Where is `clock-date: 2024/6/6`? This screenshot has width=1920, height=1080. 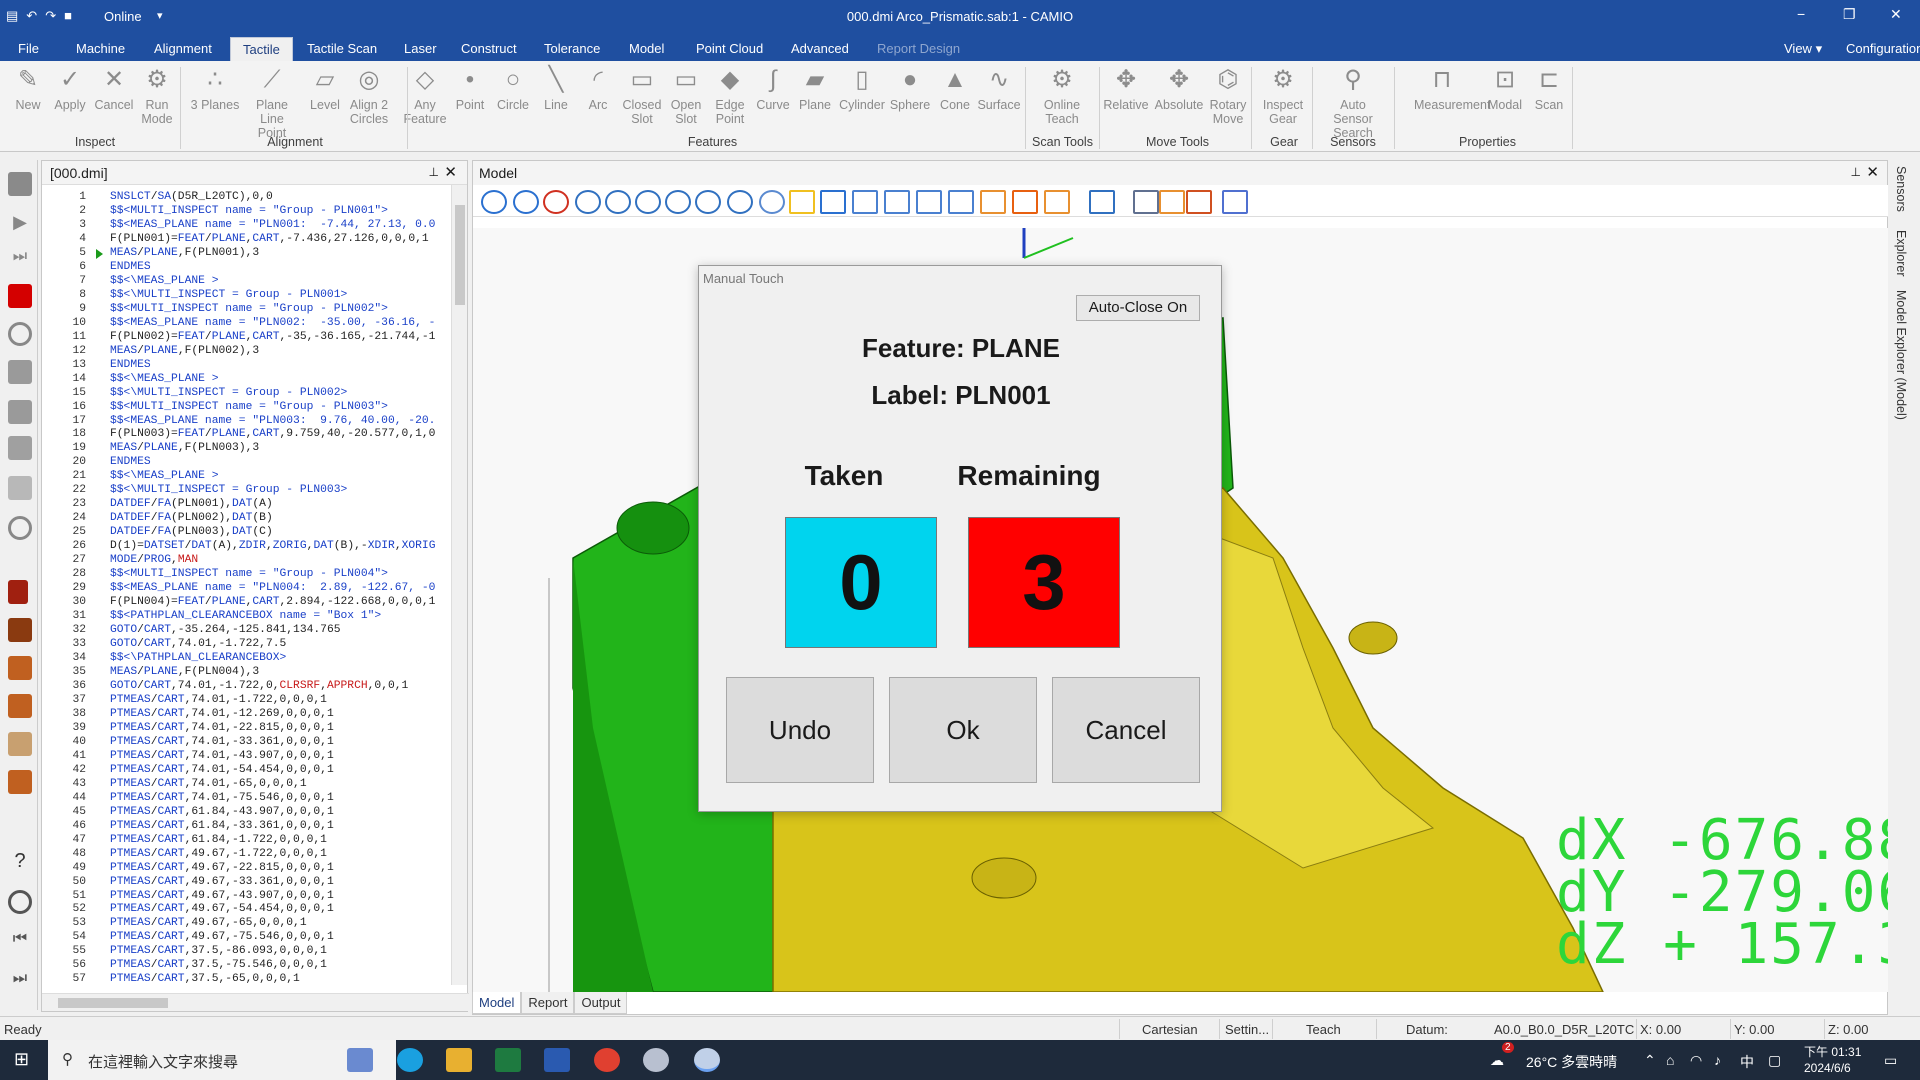 clock-date: 2024/6/6 is located at coordinates (1827, 1068).